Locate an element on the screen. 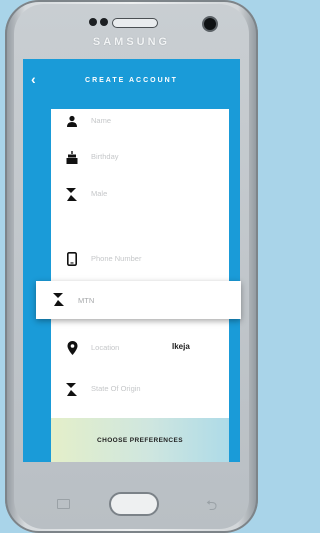  gender-label: Male is located at coordinates (99, 193).